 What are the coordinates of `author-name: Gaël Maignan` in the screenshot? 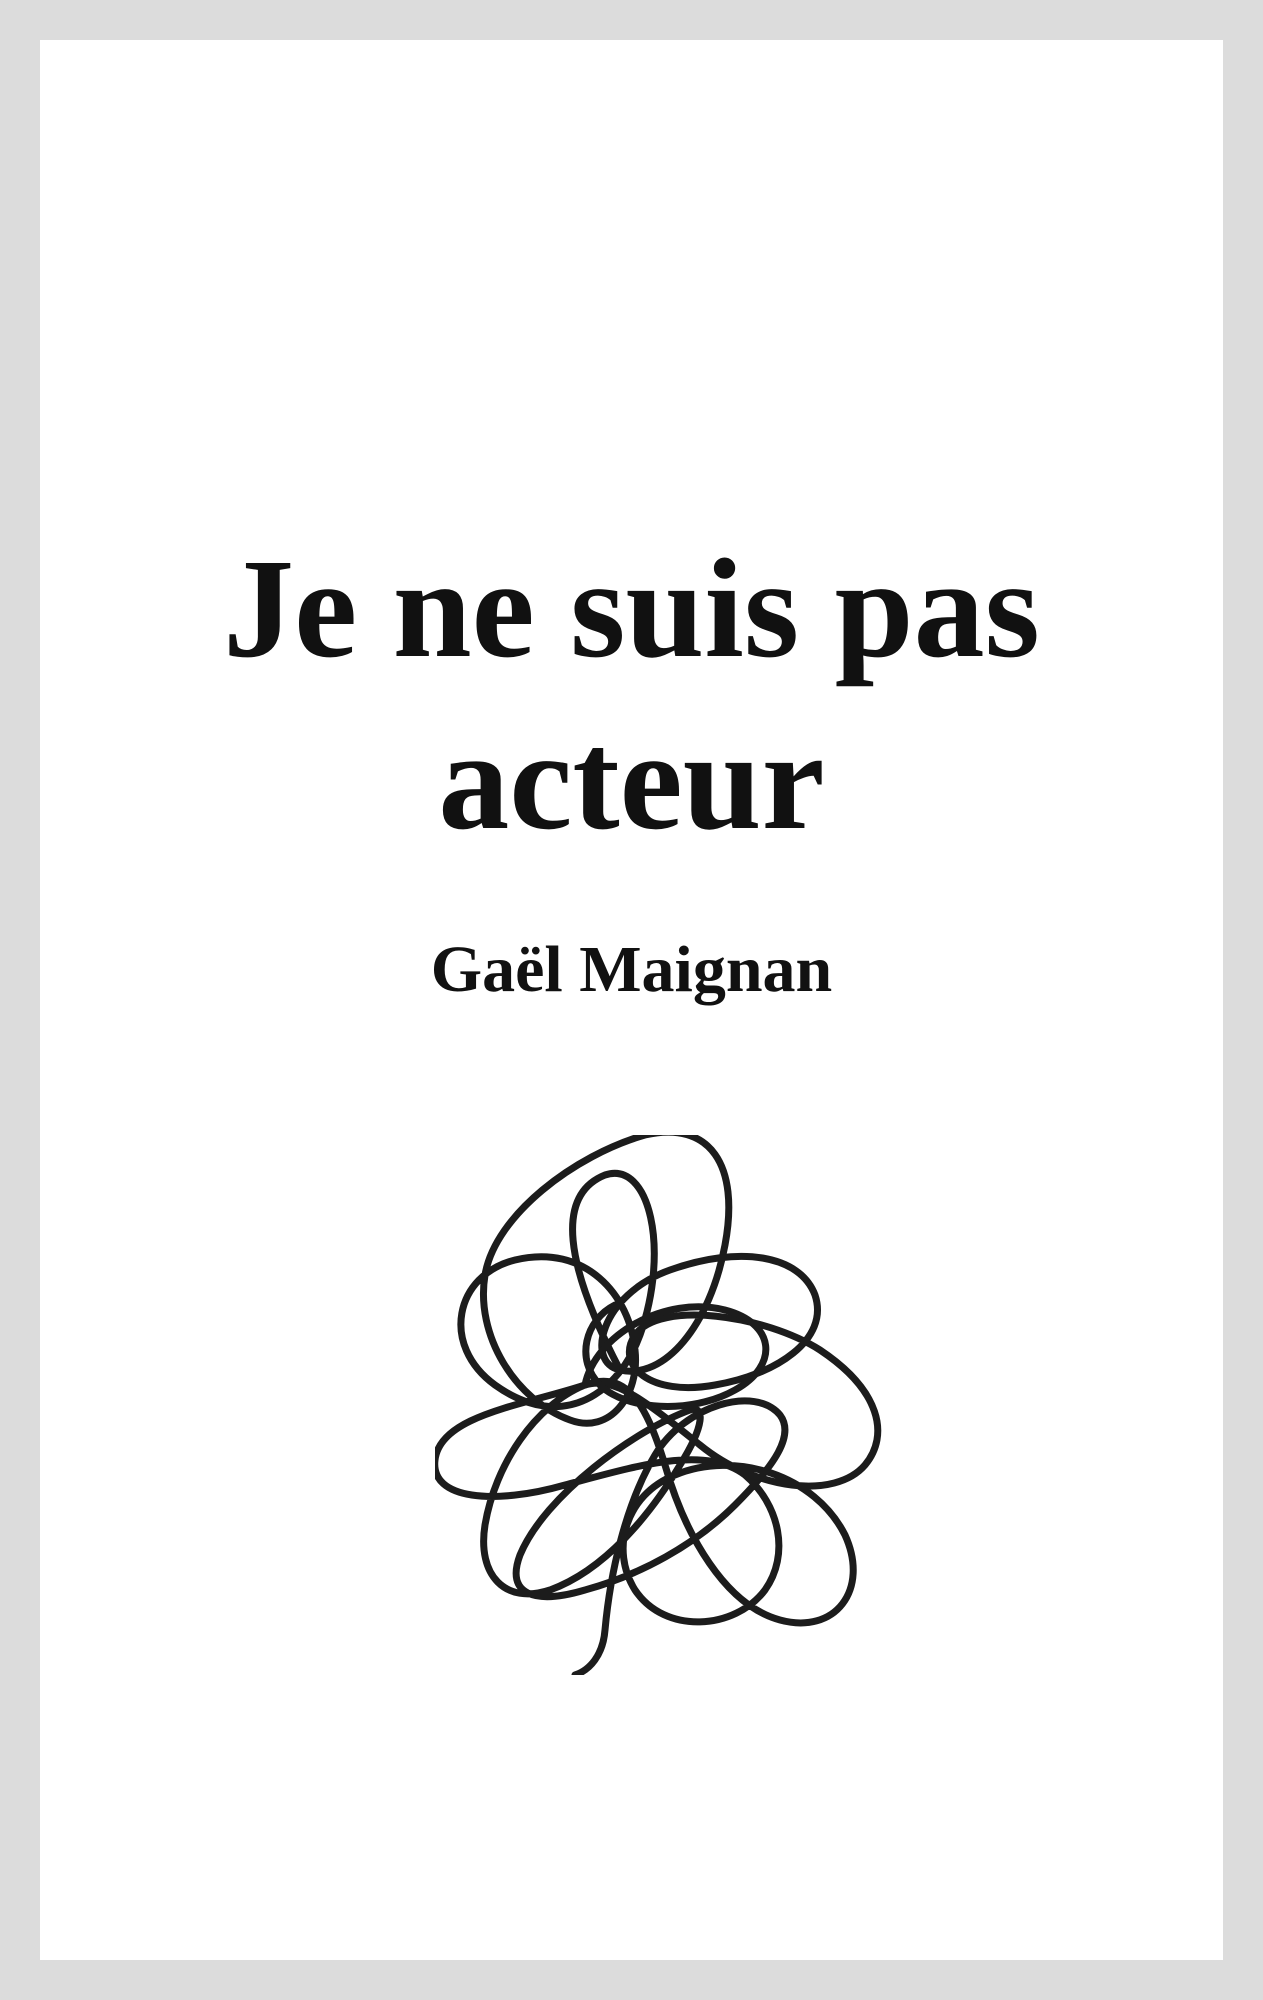 It's located at (631, 969).